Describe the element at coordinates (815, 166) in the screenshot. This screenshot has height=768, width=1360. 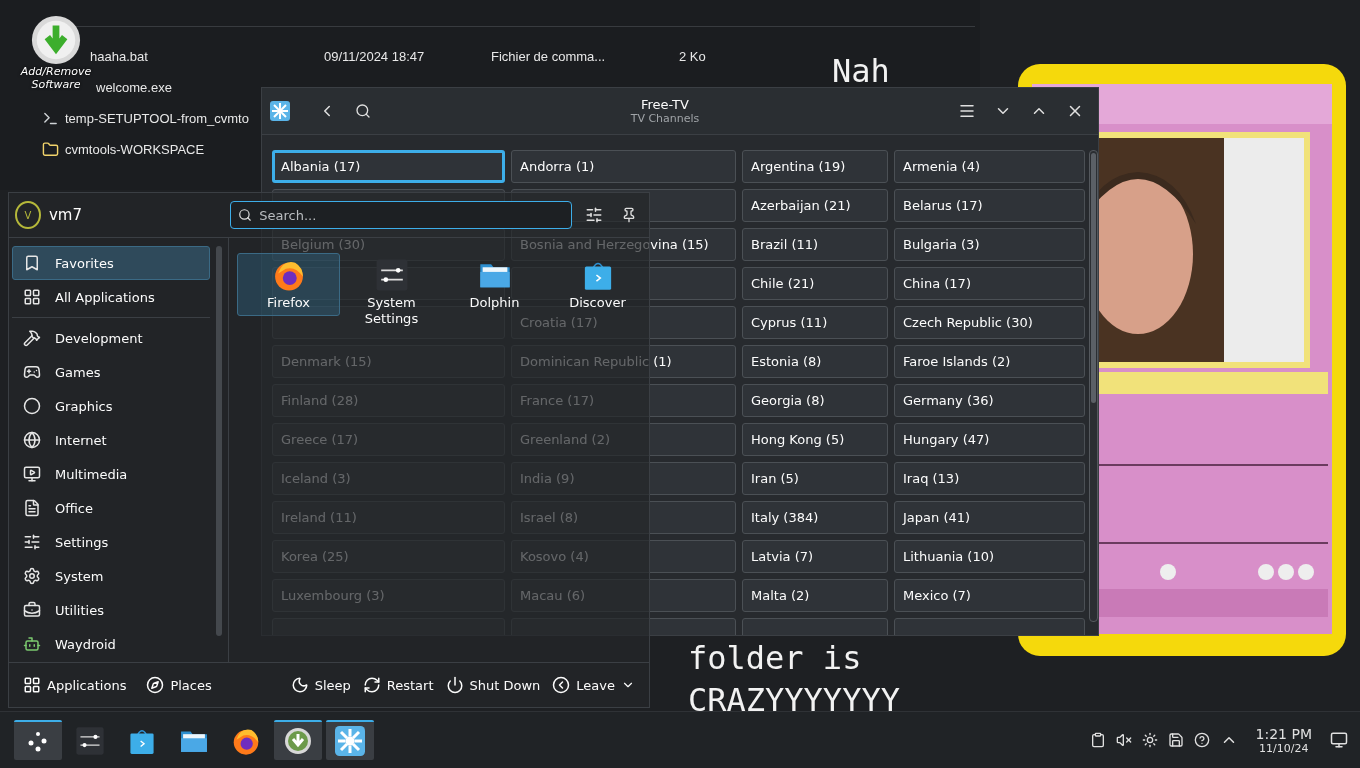
I see `country-button: Argentina (19)` at that location.